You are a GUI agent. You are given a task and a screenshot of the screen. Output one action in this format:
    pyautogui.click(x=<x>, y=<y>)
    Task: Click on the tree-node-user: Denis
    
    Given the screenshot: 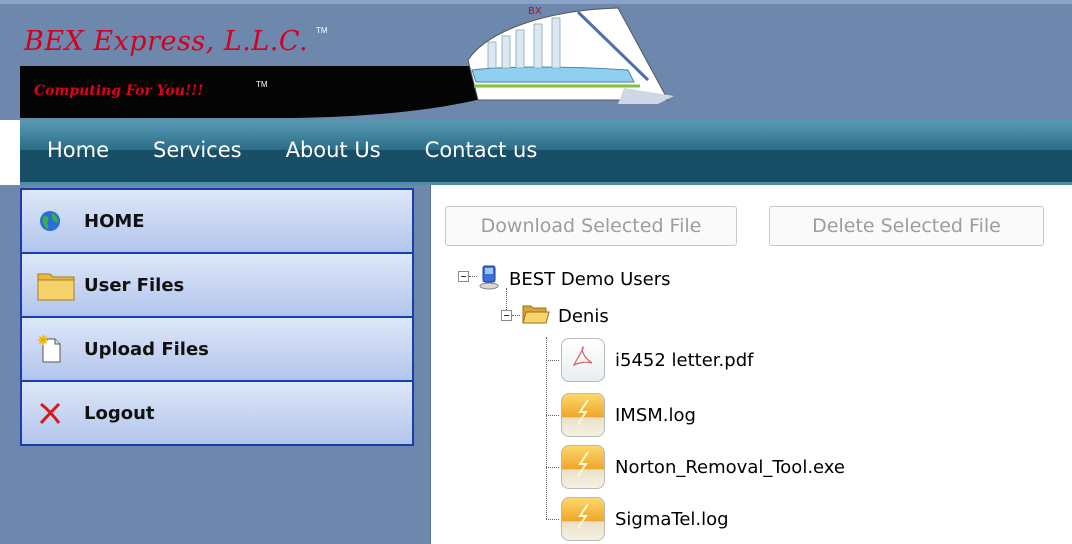 What is the action you would take?
    pyautogui.click(x=565, y=316)
    